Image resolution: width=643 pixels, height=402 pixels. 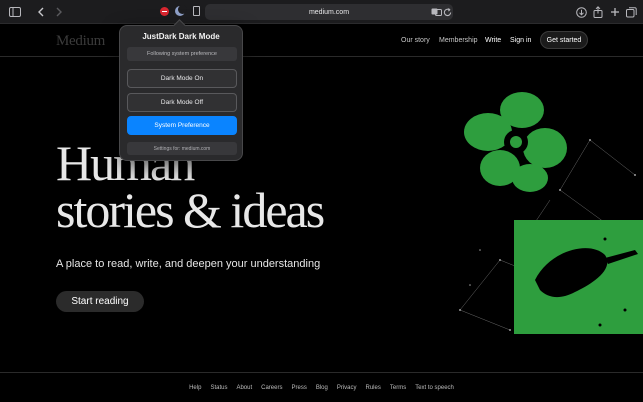 I want to click on address-bar: medium.com, so click(x=329, y=12).